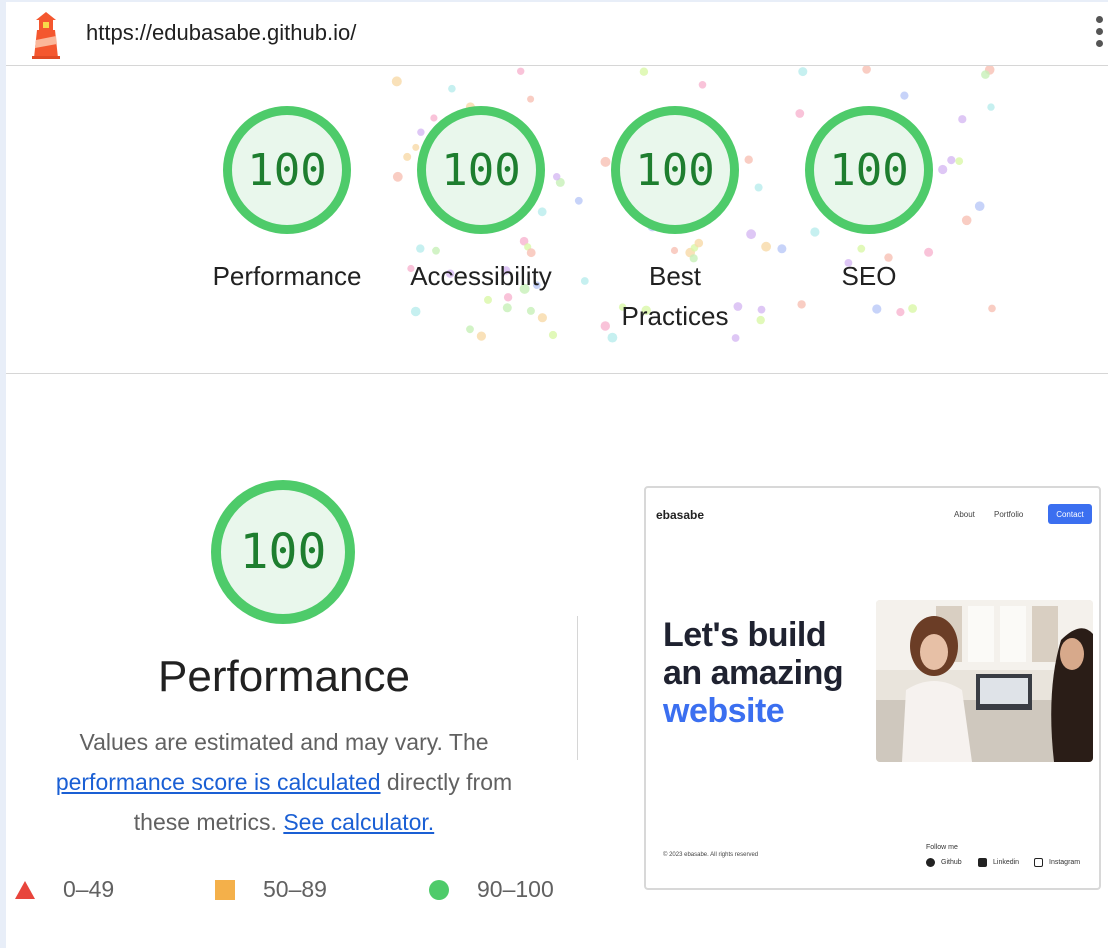 The width and height of the screenshot is (1108, 948). What do you see at coordinates (1009, 514) in the screenshot?
I see `site-nav-portfolio: Portfolio` at bounding box center [1009, 514].